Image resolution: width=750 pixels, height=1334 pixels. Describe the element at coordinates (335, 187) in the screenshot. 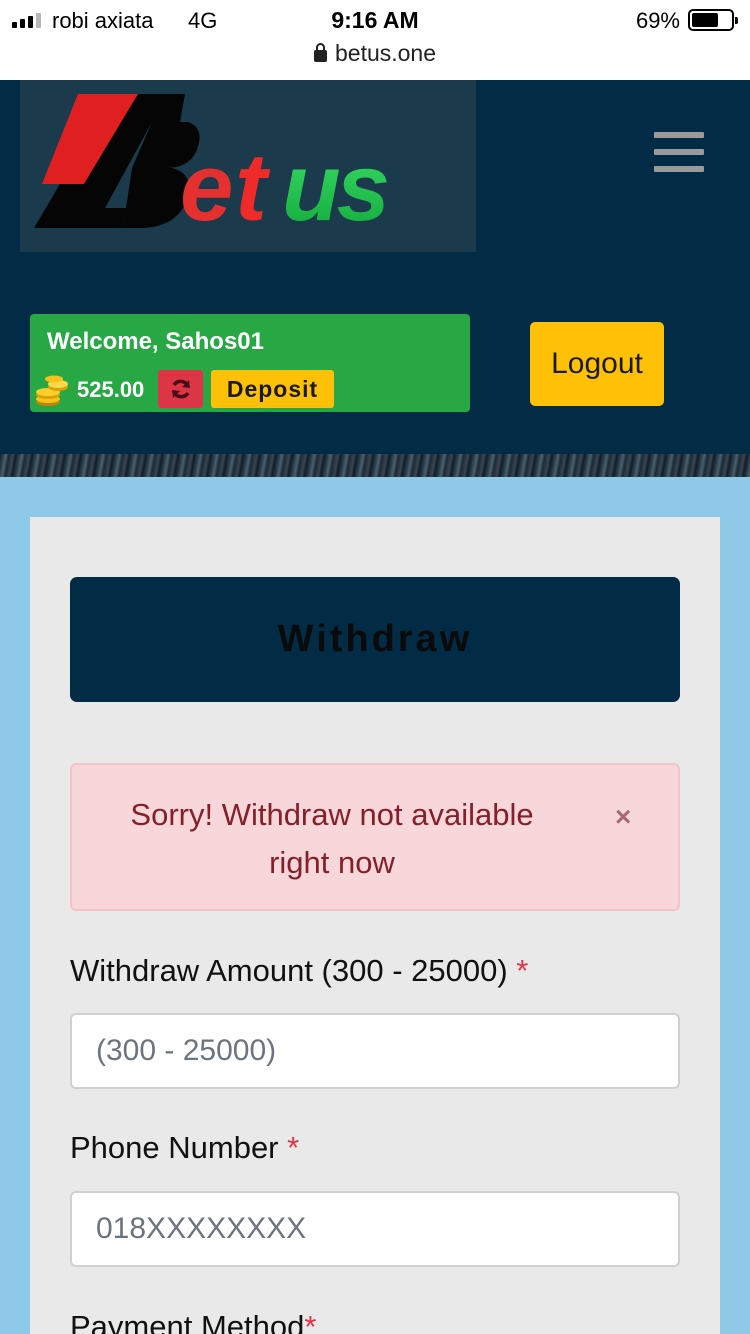

I see `svg-text: us` at that location.